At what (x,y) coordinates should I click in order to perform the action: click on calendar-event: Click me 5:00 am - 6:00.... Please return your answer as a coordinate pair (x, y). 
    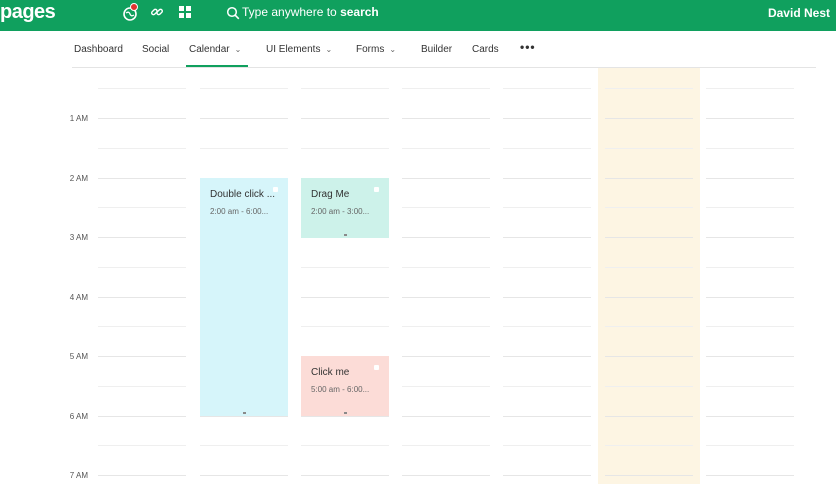
    Looking at the image, I should click on (345, 386).